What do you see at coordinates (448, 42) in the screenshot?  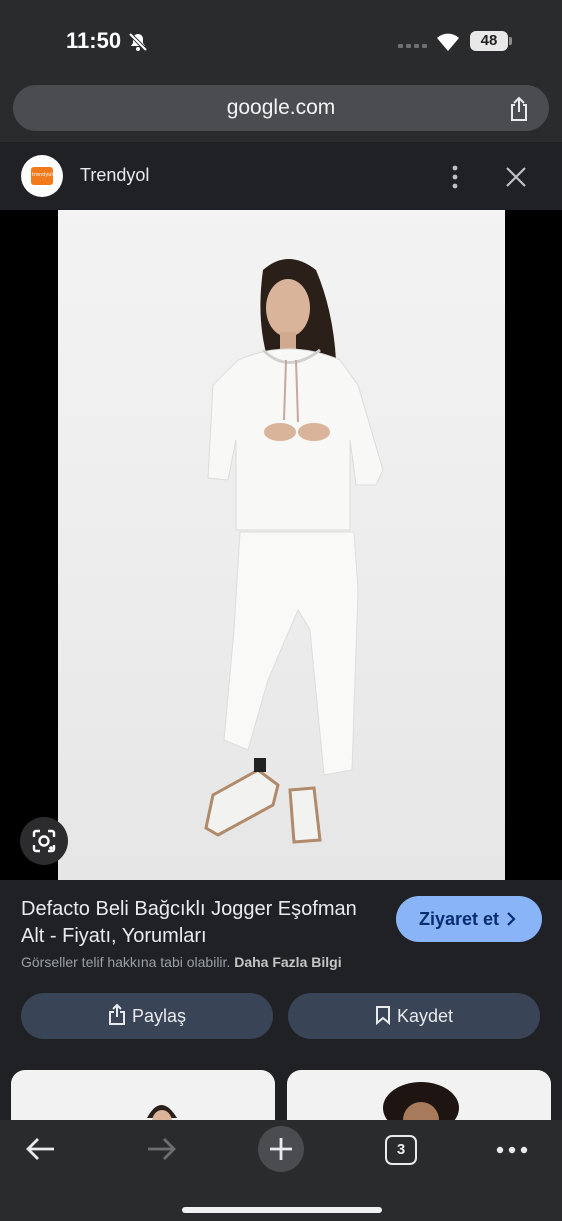 I see `wifi-icon` at bounding box center [448, 42].